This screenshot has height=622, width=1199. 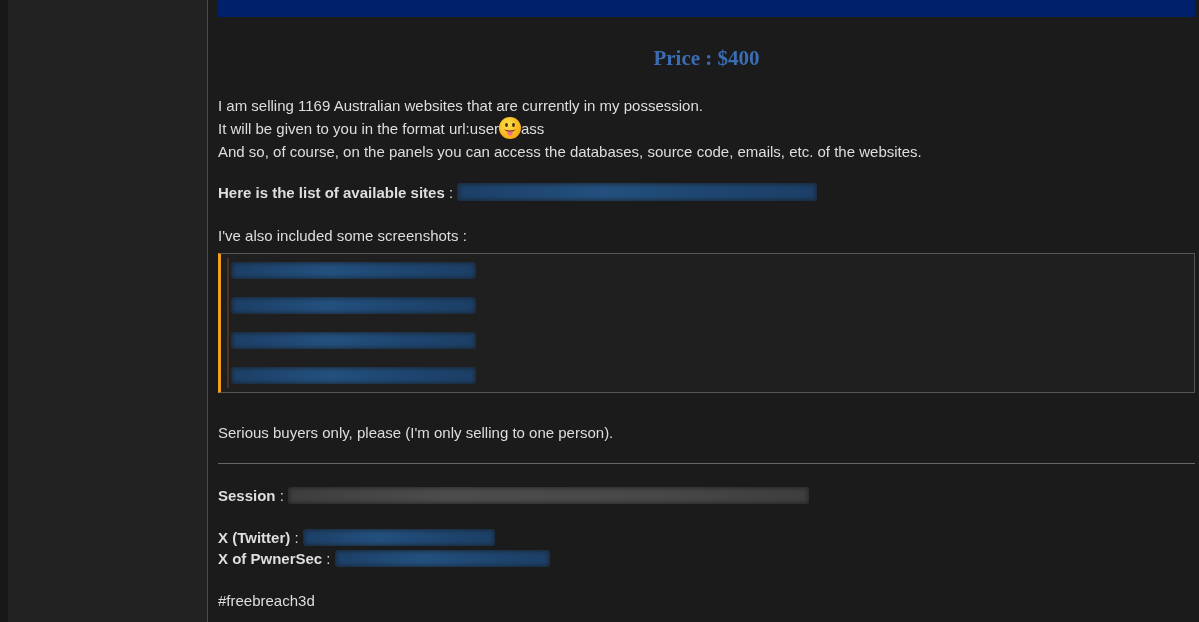 What do you see at coordinates (267, 601) in the screenshot?
I see `hashtag-text: #freebreach3d` at bounding box center [267, 601].